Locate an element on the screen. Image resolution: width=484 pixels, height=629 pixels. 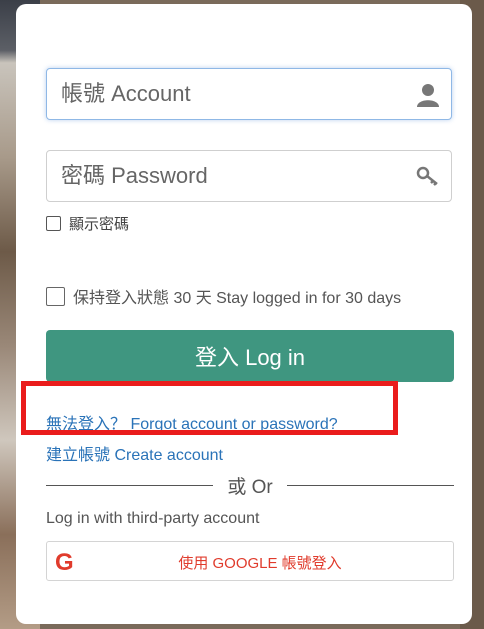
create-account-link: 建立帳號 Create account is located at coordinates (134, 453).